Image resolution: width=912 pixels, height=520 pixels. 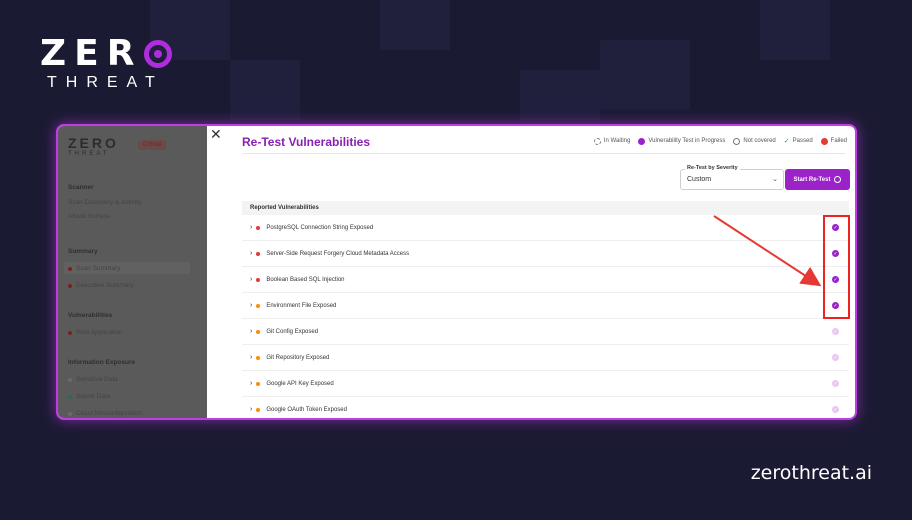 I want to click on domain-label: zerothreat.ai, so click(x=811, y=473).